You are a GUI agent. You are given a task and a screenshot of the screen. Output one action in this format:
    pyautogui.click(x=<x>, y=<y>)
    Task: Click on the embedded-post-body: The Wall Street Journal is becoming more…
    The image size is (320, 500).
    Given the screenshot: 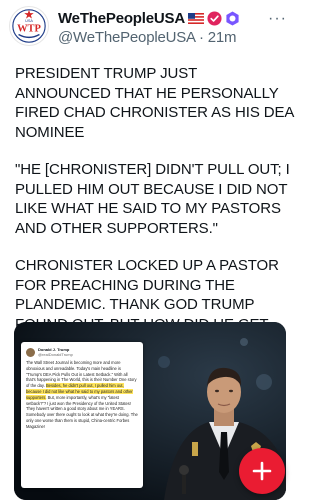 What is the action you would take?
    pyautogui.click(x=82, y=395)
    